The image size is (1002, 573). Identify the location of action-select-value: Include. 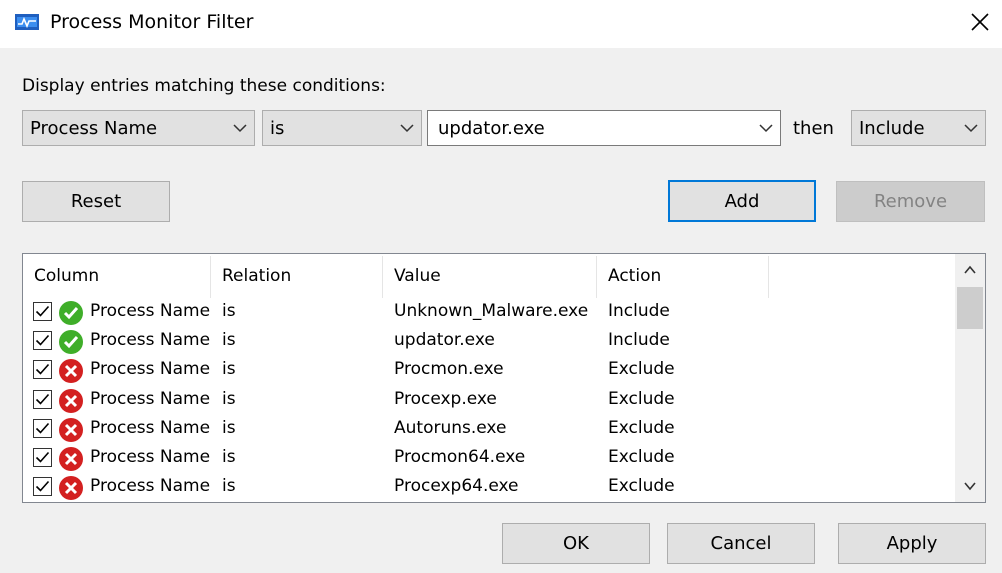
(892, 128).